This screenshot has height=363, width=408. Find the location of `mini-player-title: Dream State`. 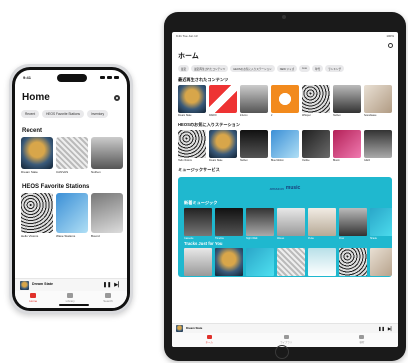

mini-player-title: Dream State is located at coordinates (42, 284).